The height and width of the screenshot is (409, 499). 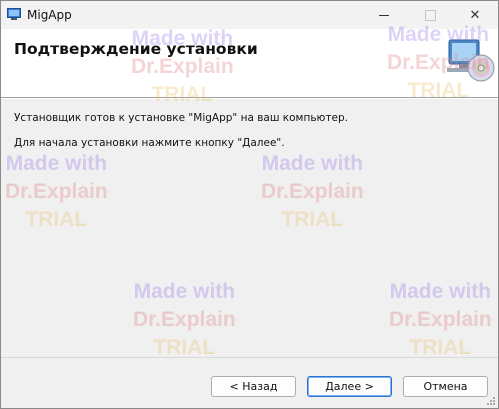 What do you see at coordinates (136, 49) in the screenshot?
I see `page-title: Подтверждение установки` at bounding box center [136, 49].